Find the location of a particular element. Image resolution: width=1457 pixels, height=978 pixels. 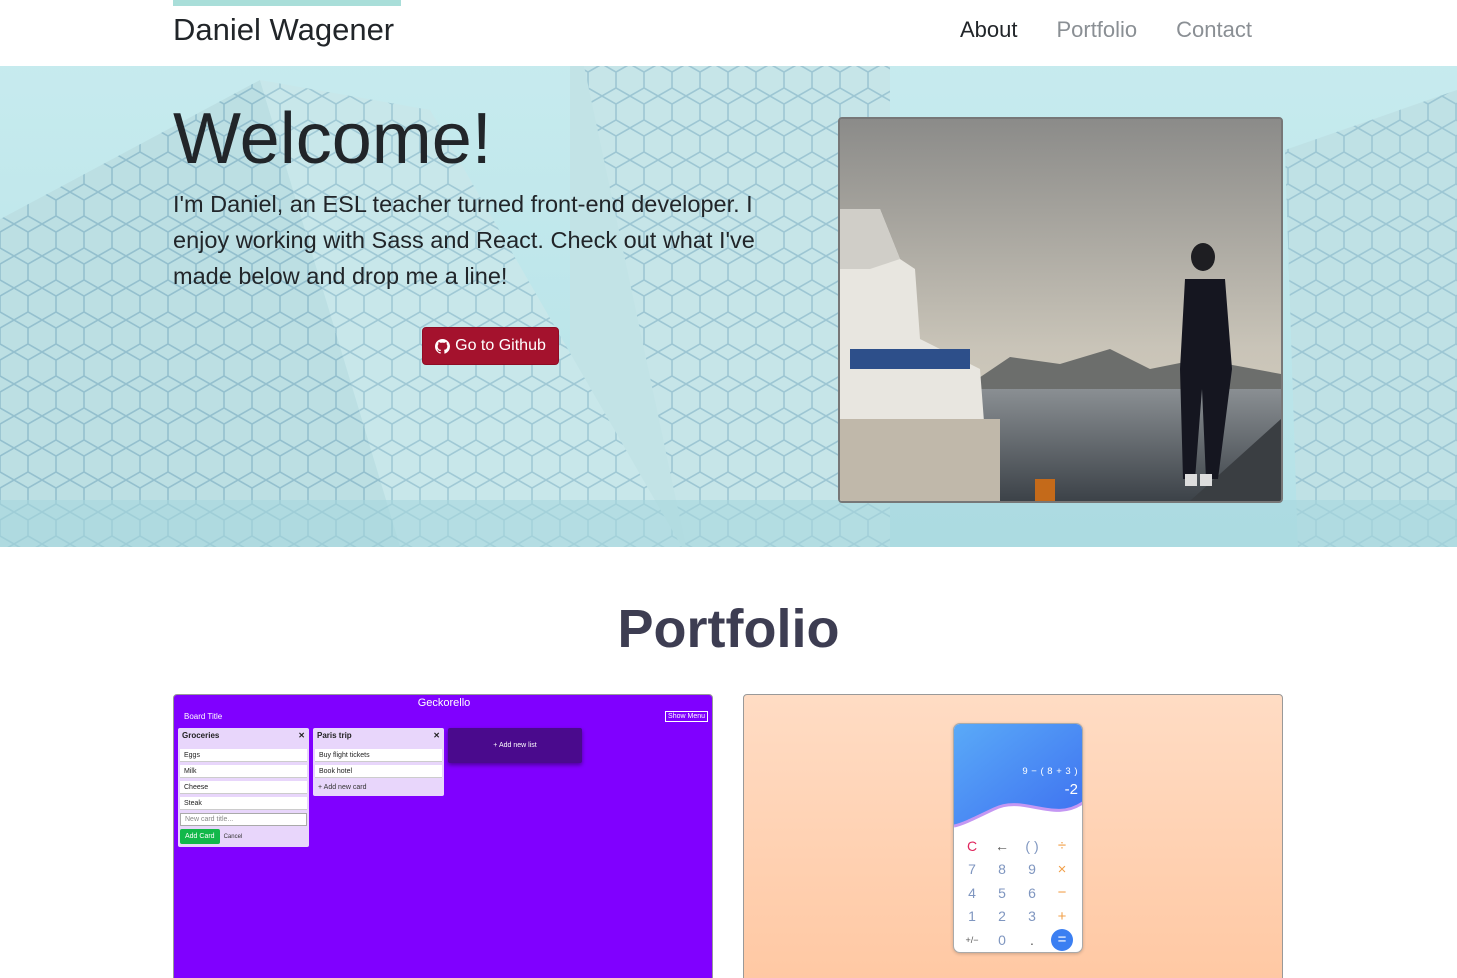

github-button: Go to Github is located at coordinates (490, 346).